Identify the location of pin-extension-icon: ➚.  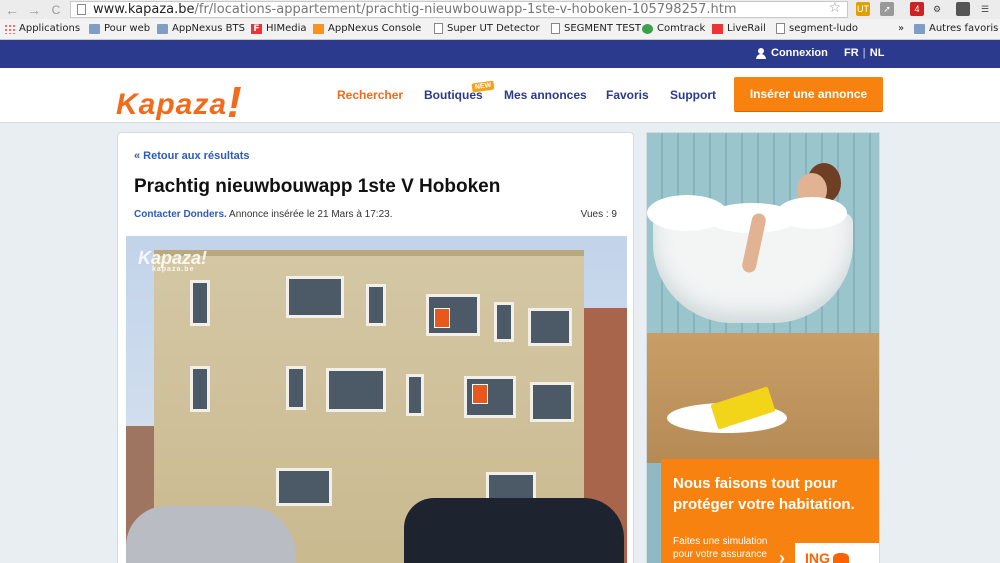
(887, 9).